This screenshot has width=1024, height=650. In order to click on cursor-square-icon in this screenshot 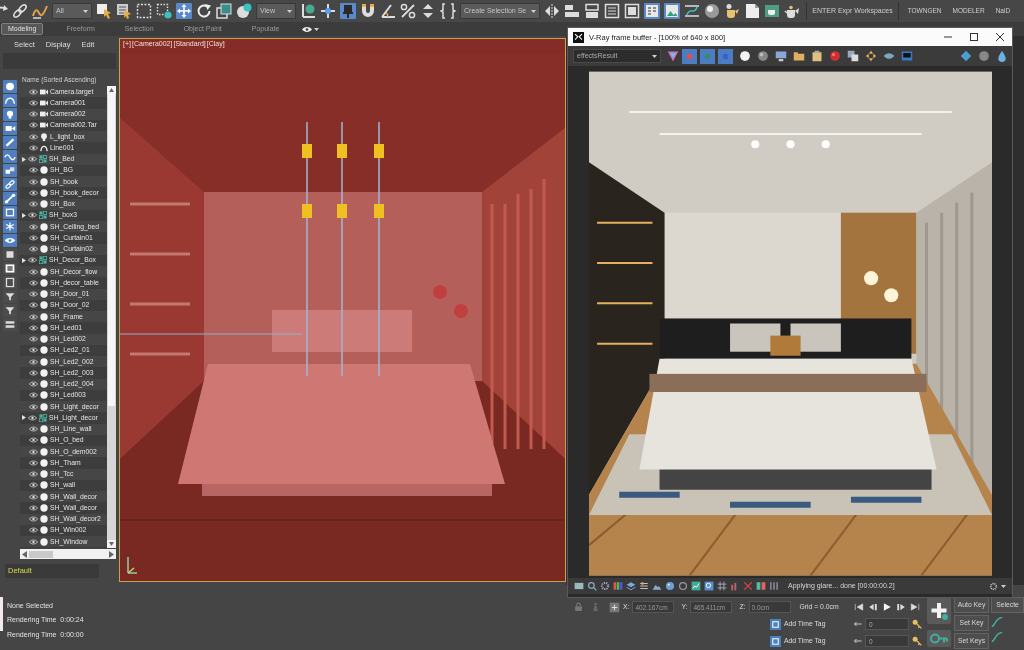, I will do `click(104, 11)`.